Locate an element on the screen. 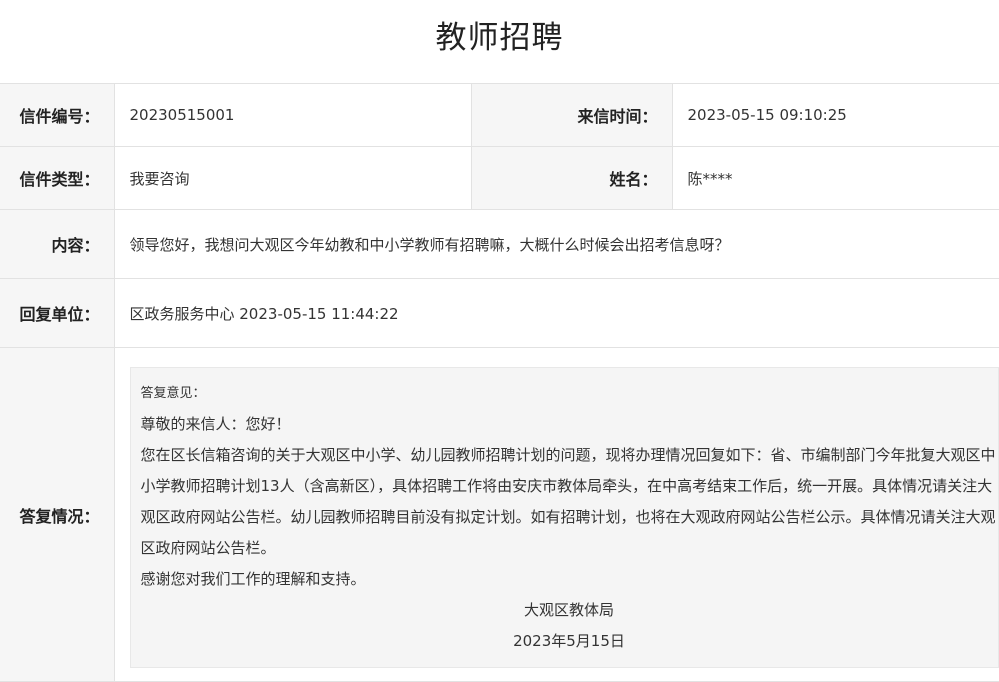  letter-time-label: 来信时间： is located at coordinates (572, 115).